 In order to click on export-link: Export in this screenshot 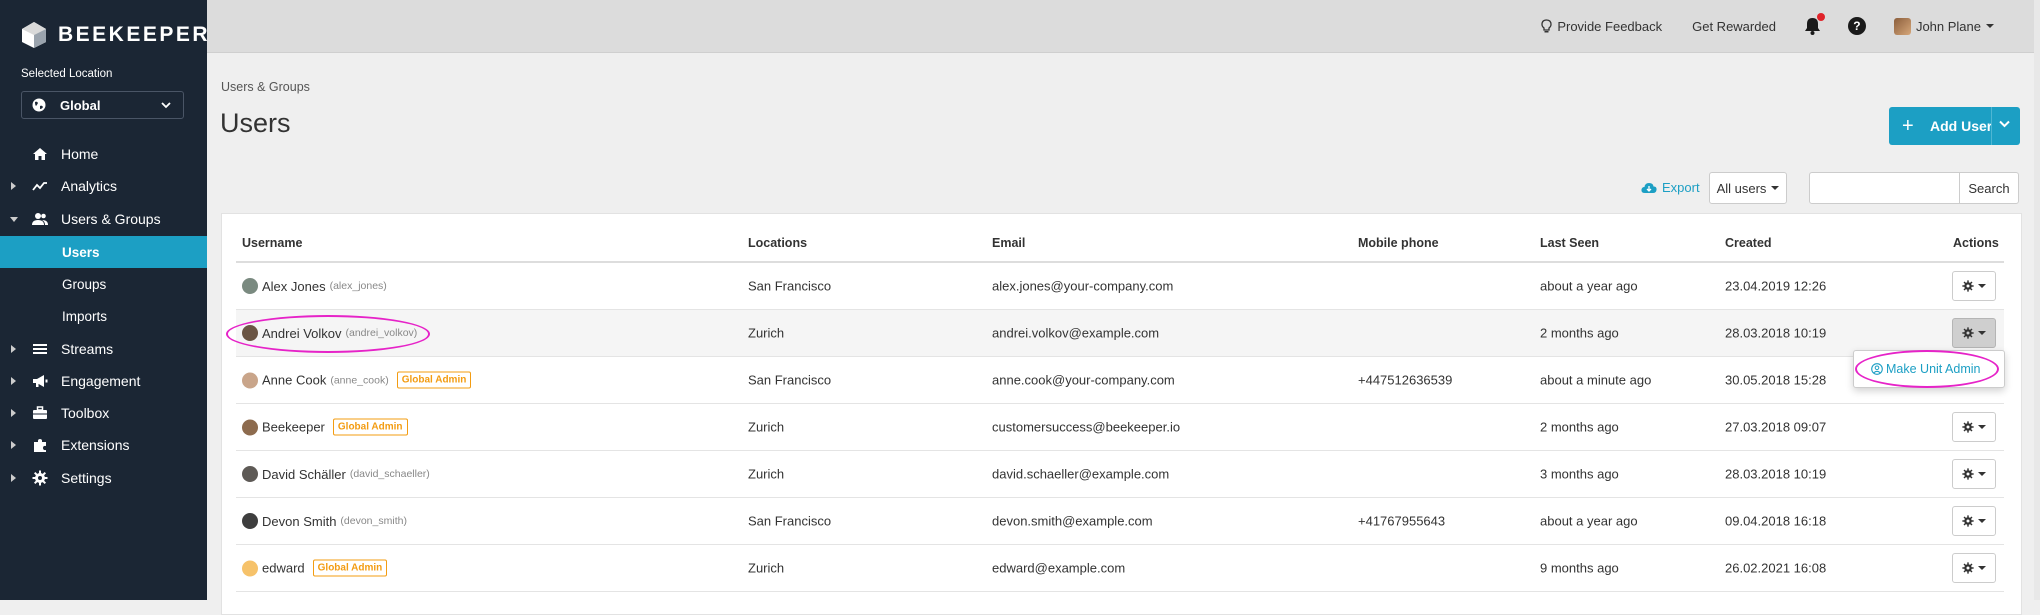, I will do `click(1670, 187)`.